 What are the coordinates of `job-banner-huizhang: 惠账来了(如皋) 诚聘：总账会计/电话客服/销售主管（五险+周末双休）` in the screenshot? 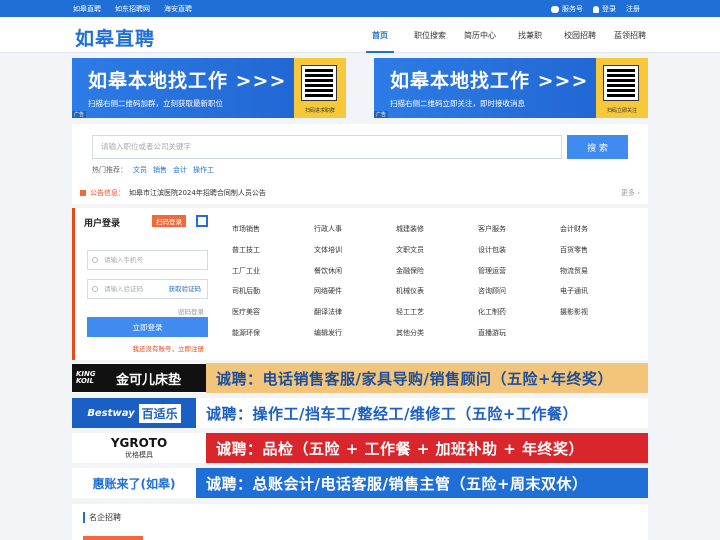 It's located at (360, 483).